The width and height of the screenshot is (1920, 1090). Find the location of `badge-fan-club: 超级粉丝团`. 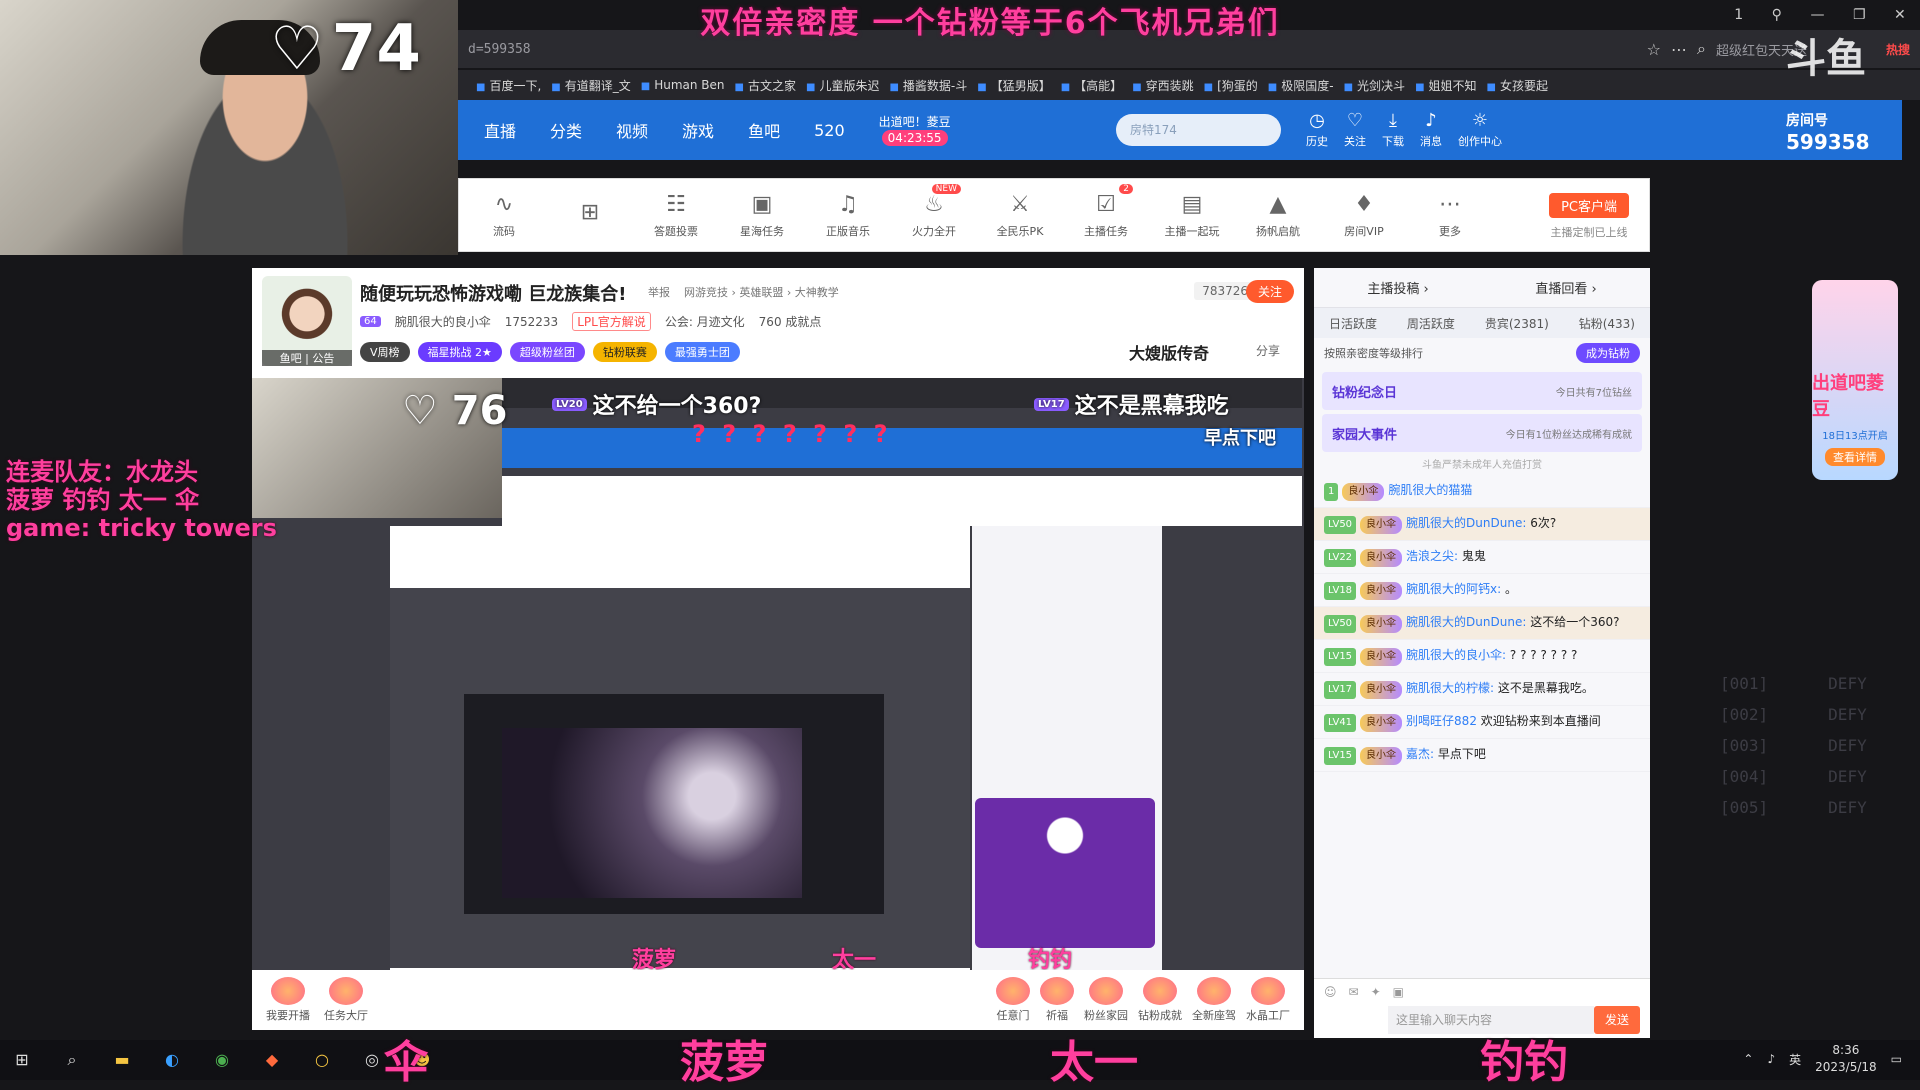

badge-fan-club: 超级粉丝团 is located at coordinates (547, 352).